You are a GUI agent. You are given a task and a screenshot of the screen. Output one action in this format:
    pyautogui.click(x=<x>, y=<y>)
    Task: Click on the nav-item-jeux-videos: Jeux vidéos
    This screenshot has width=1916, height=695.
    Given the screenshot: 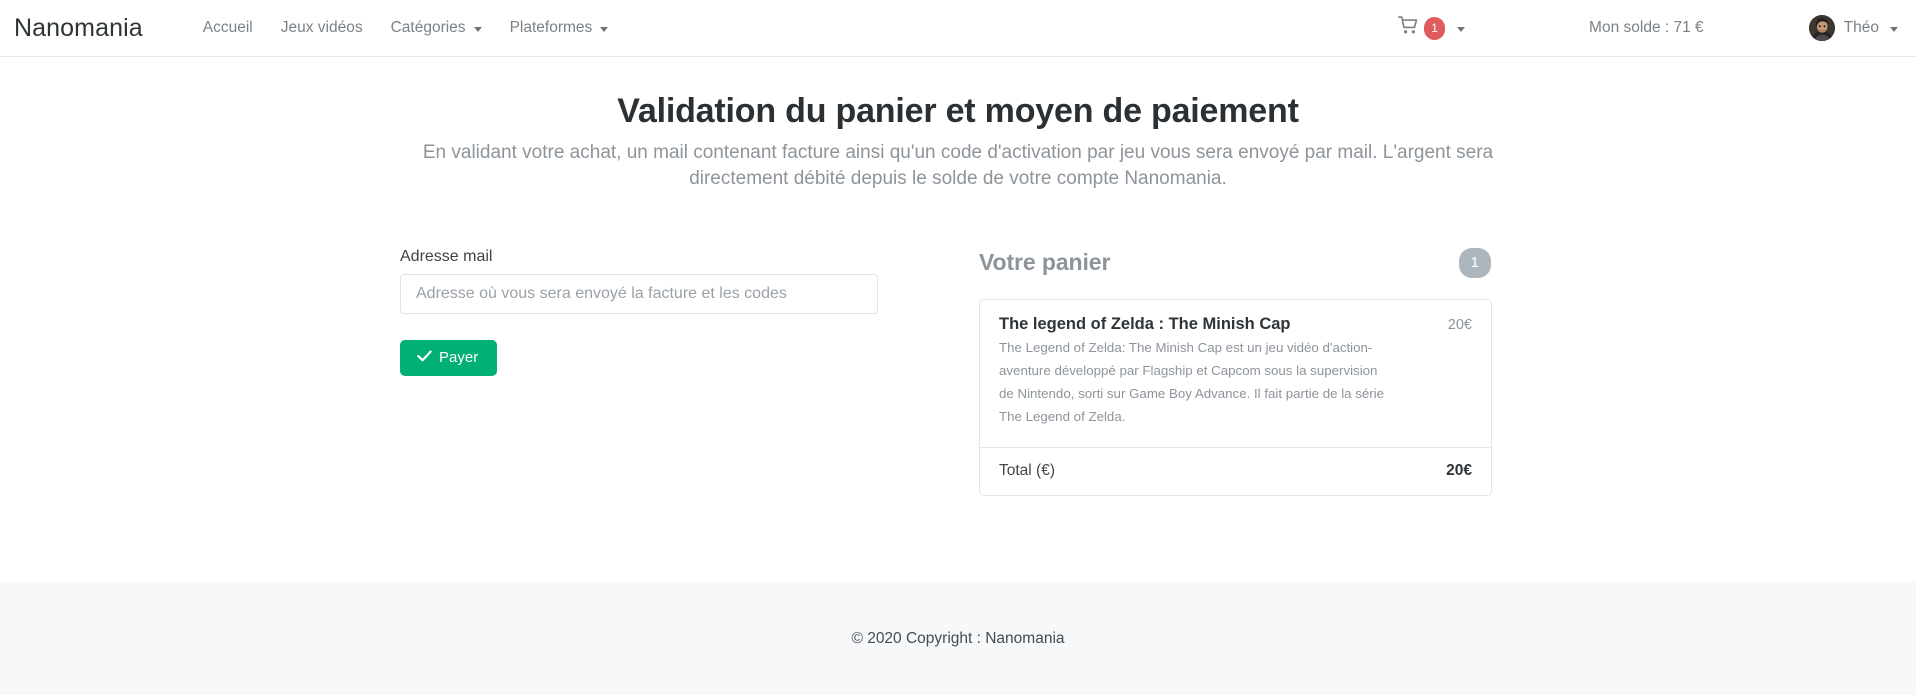 What is the action you would take?
    pyautogui.click(x=322, y=28)
    